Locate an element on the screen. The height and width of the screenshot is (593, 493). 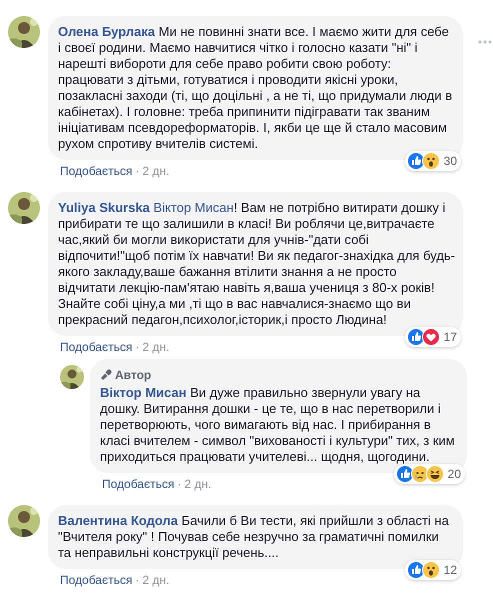
mention-link: Віктор Мисан is located at coordinates (193, 207).